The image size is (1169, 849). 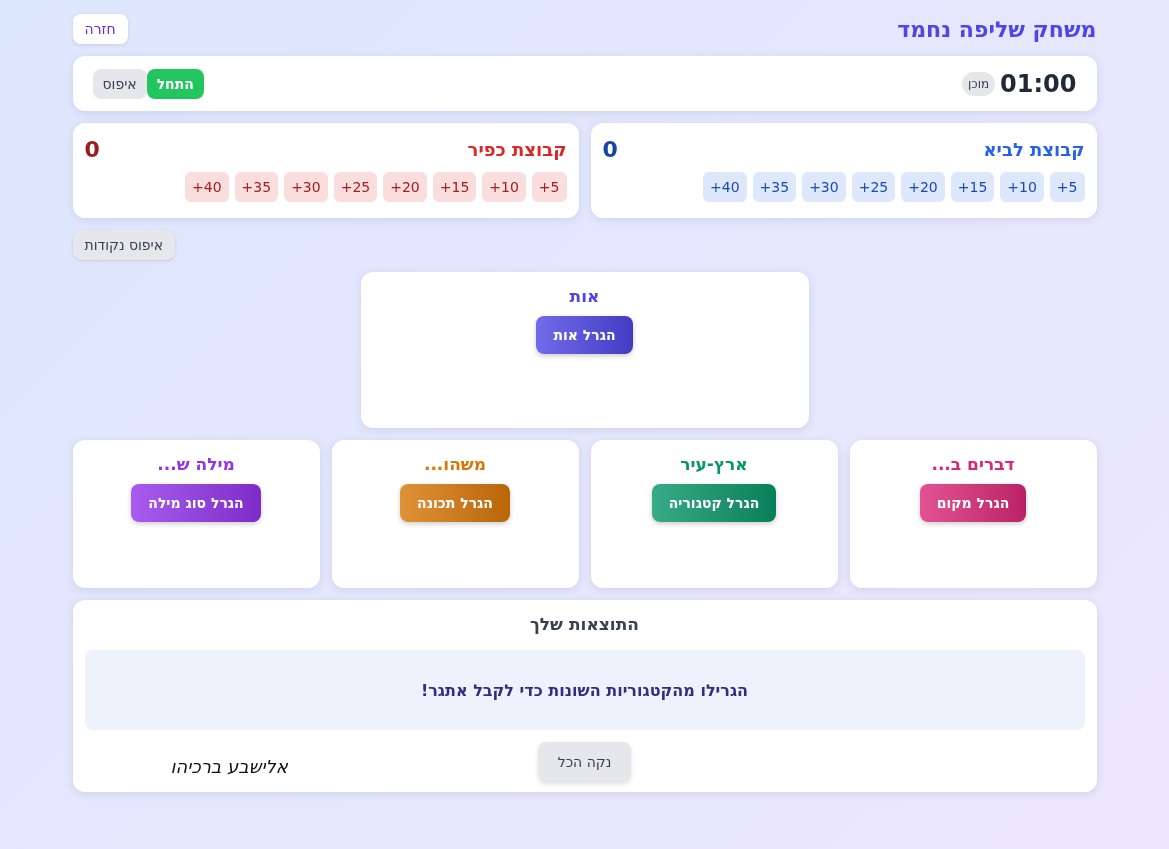 What do you see at coordinates (124, 245) in the screenshot?
I see `reset-points-button: איפוס נקודות` at bounding box center [124, 245].